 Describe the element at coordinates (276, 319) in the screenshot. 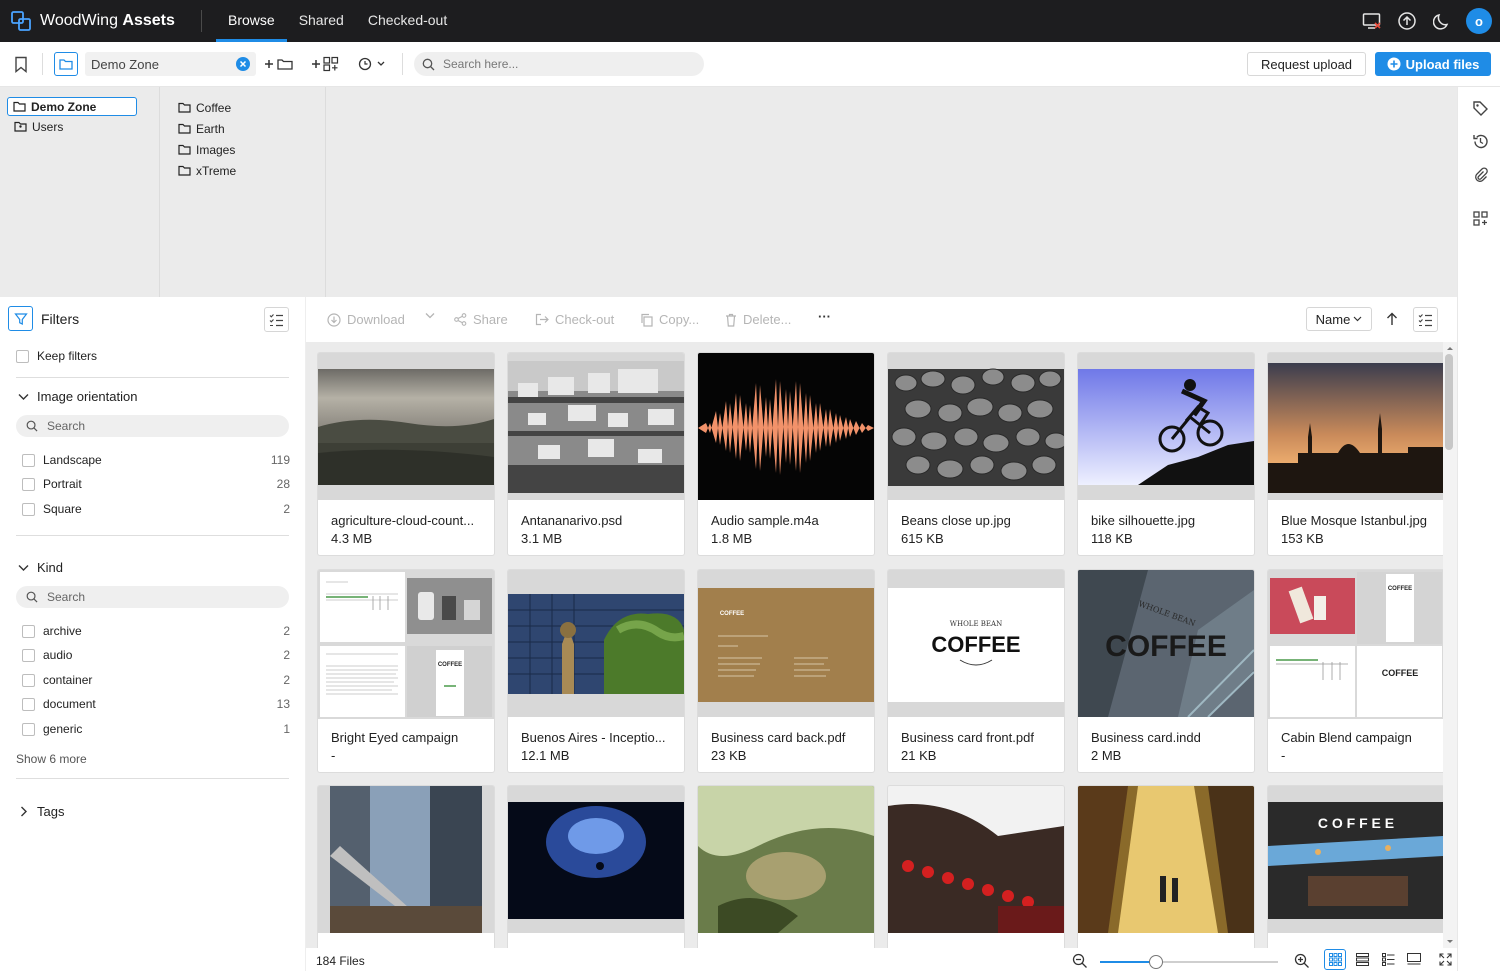

I see `filter-options-button` at that location.